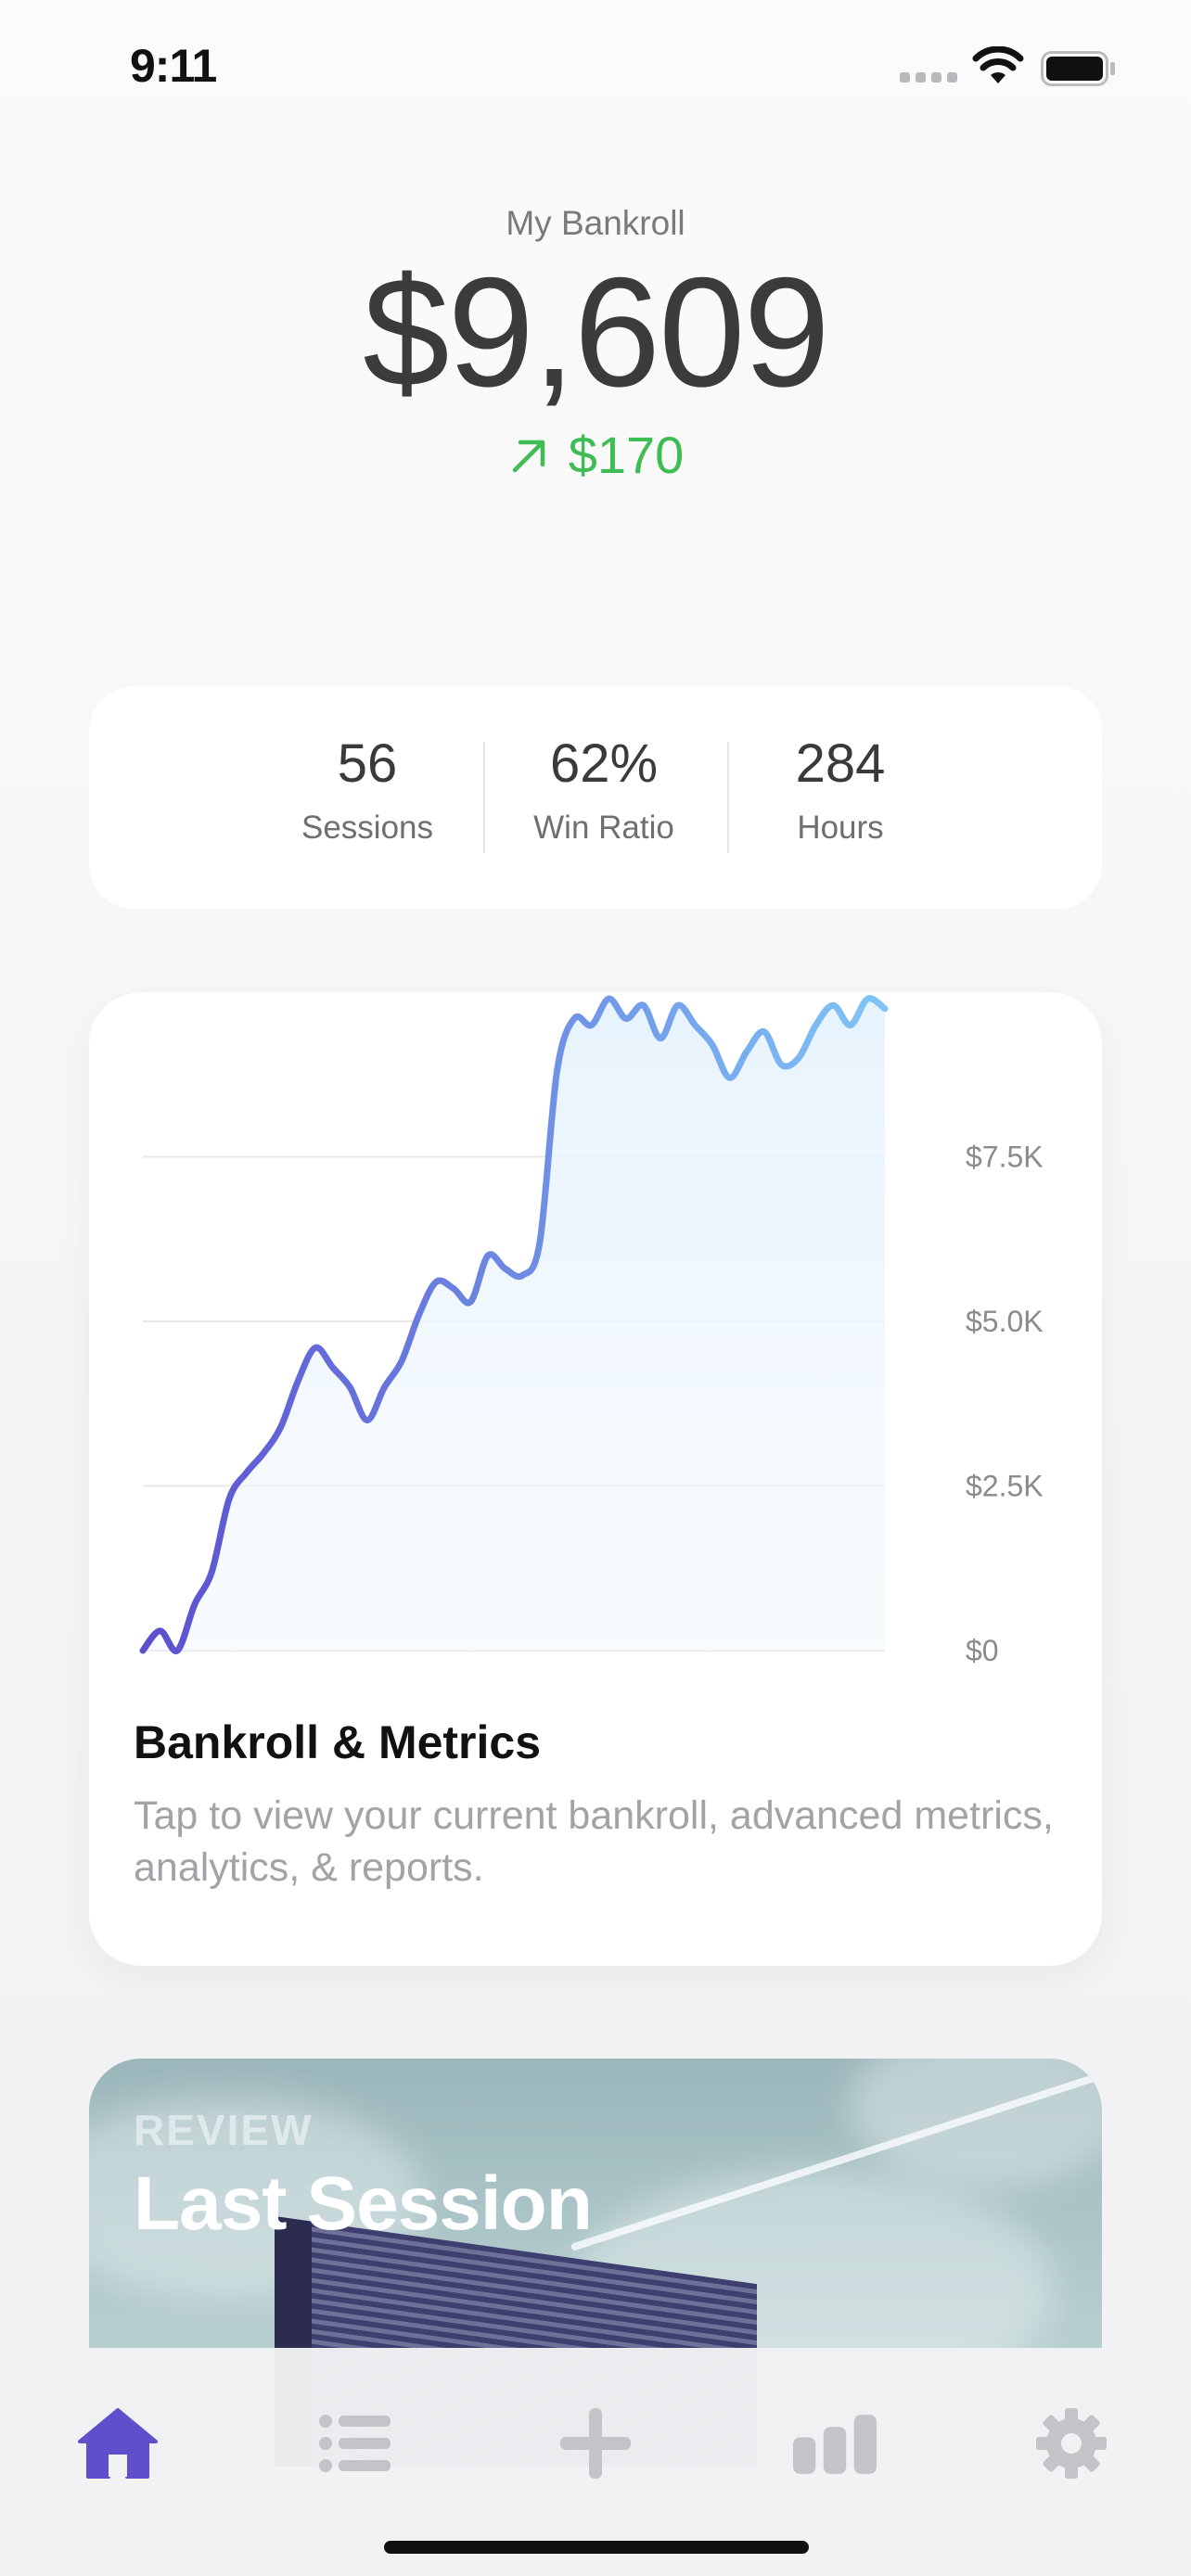 This screenshot has height=2576, width=1191. I want to click on session-eyebrow: REVIEW, so click(224, 2130).